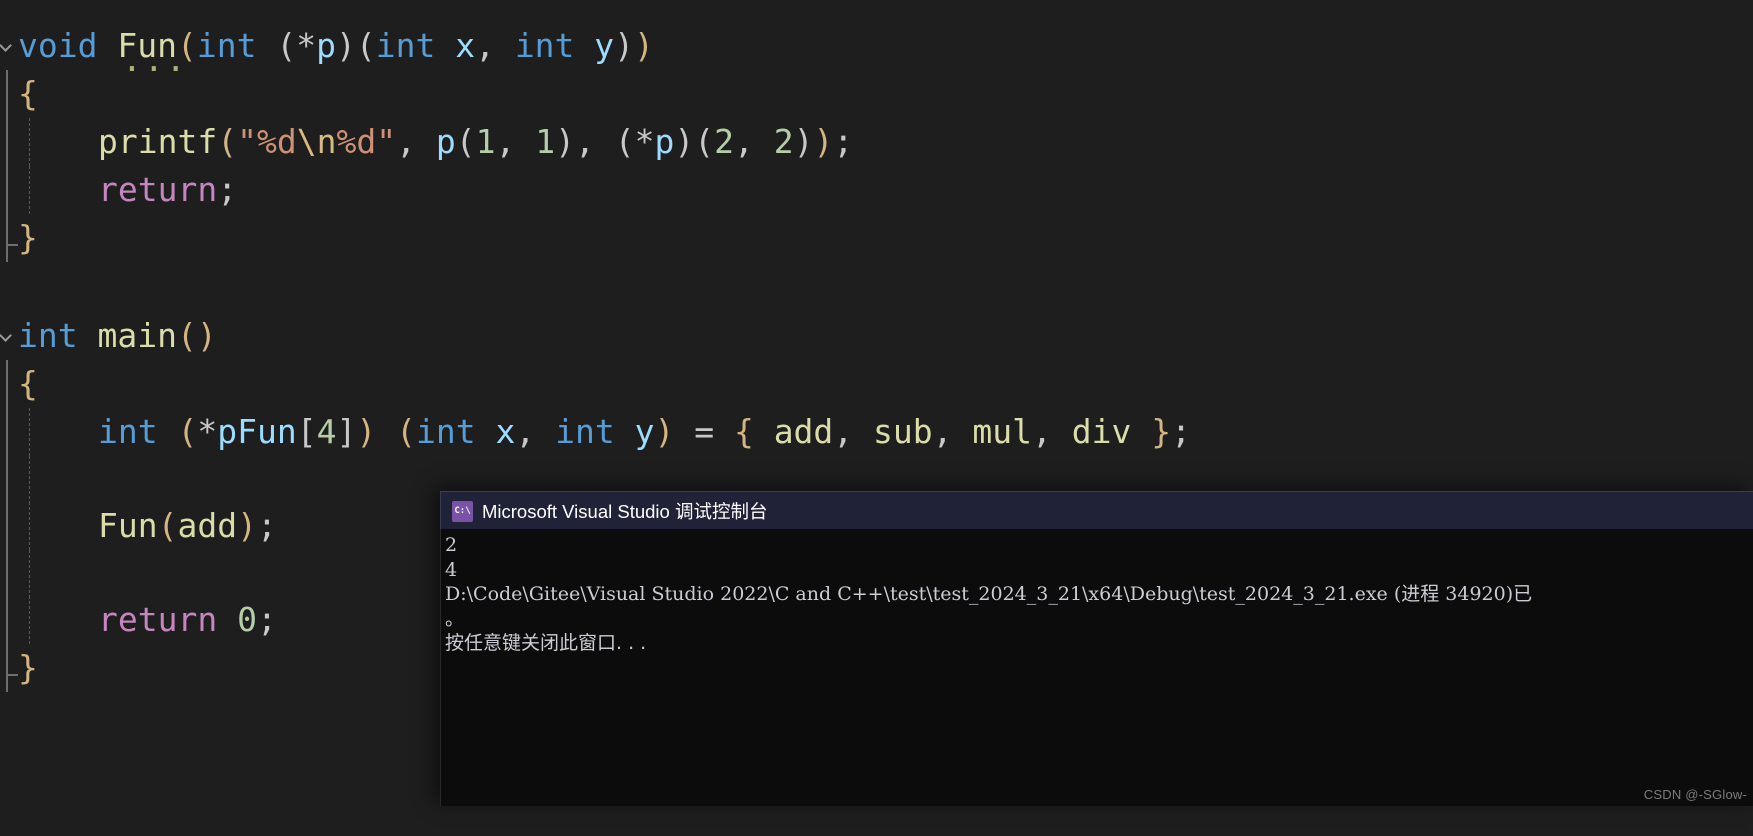  Describe the element at coordinates (455, 618) in the screenshot. I see `console-output-line: 。` at that location.